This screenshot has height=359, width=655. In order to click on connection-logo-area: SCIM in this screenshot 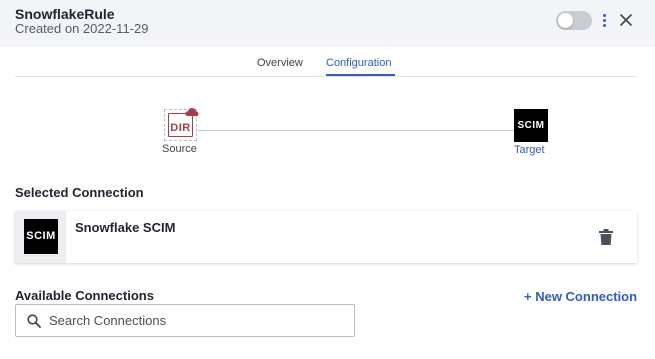, I will do `click(40, 237)`.